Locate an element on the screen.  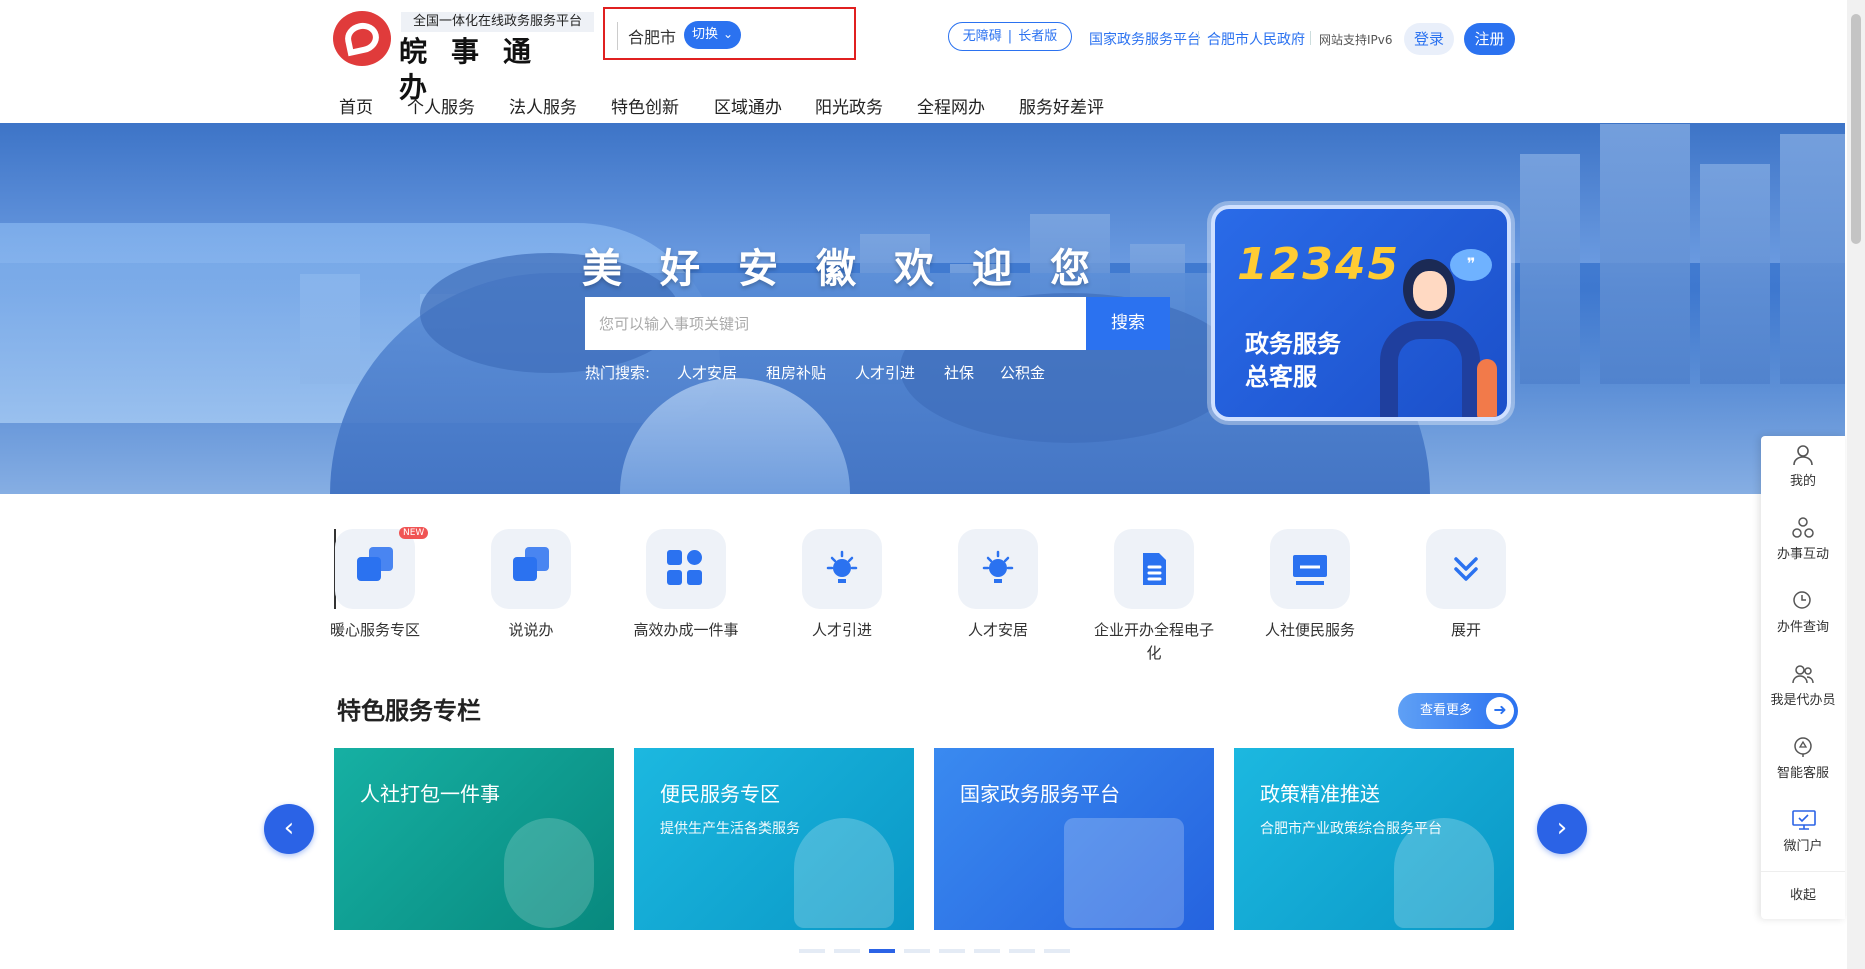
quick-service-warm-heart: NEW 暖心服务专区 is located at coordinates (375, 584).